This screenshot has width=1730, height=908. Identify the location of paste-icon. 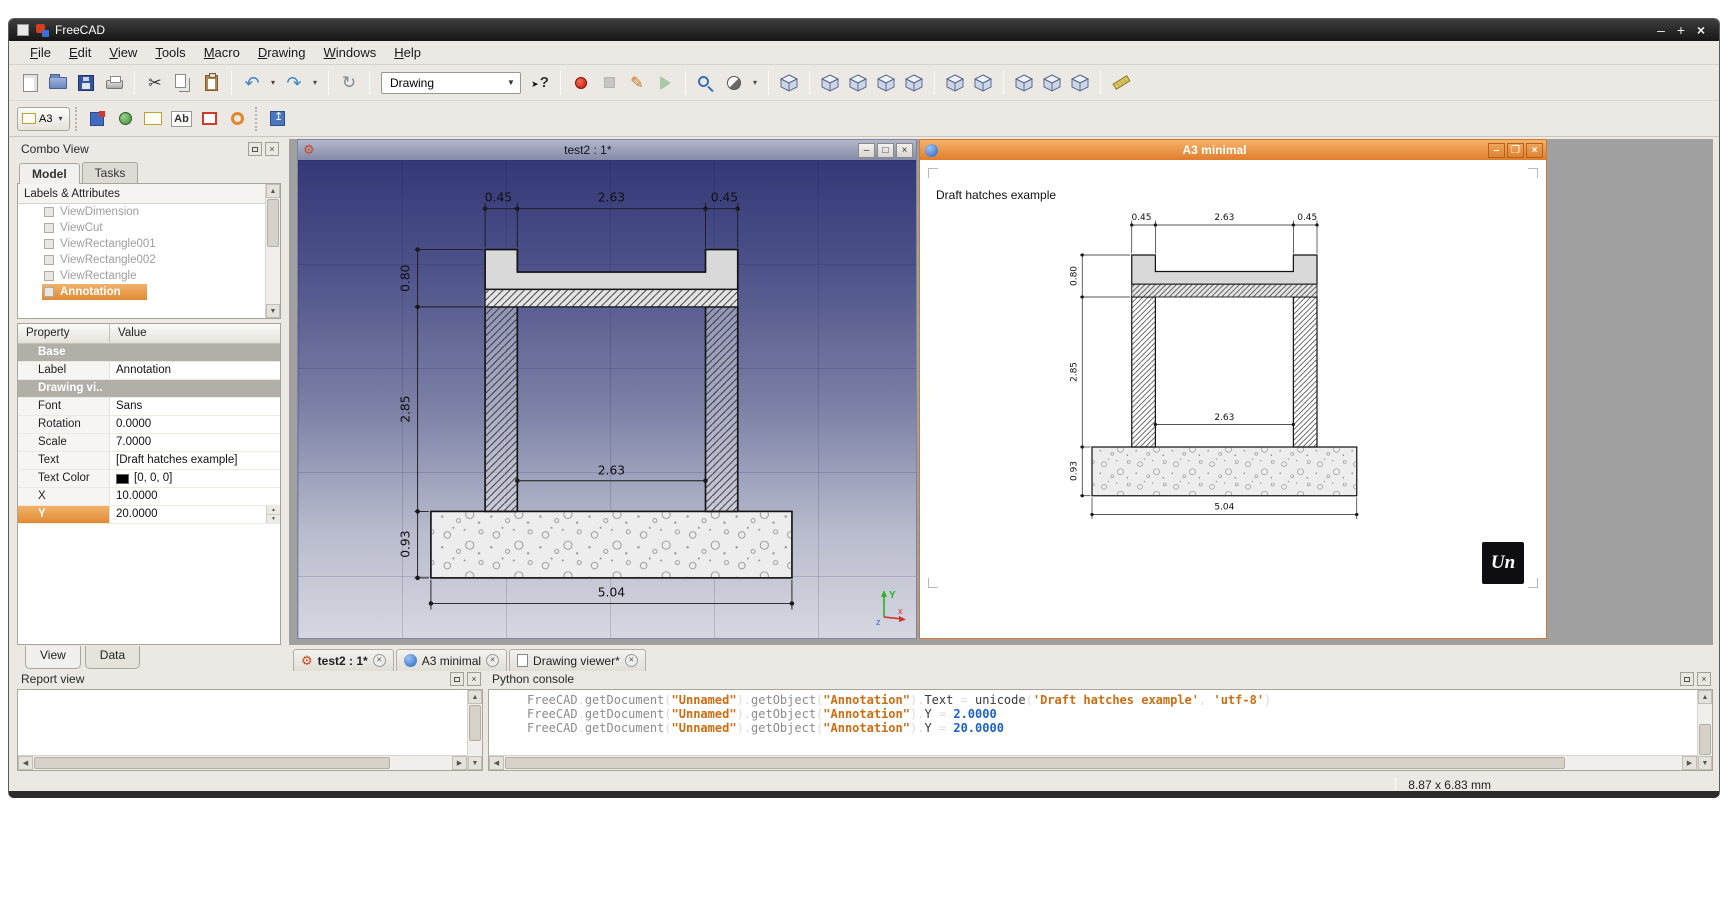
(211, 83).